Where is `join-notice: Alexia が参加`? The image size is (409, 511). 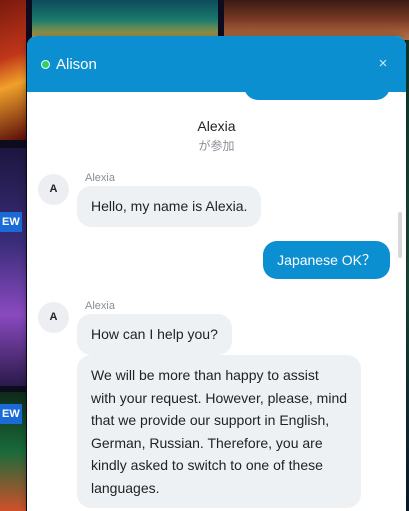 join-notice: Alexia が参加 is located at coordinates (216, 136).